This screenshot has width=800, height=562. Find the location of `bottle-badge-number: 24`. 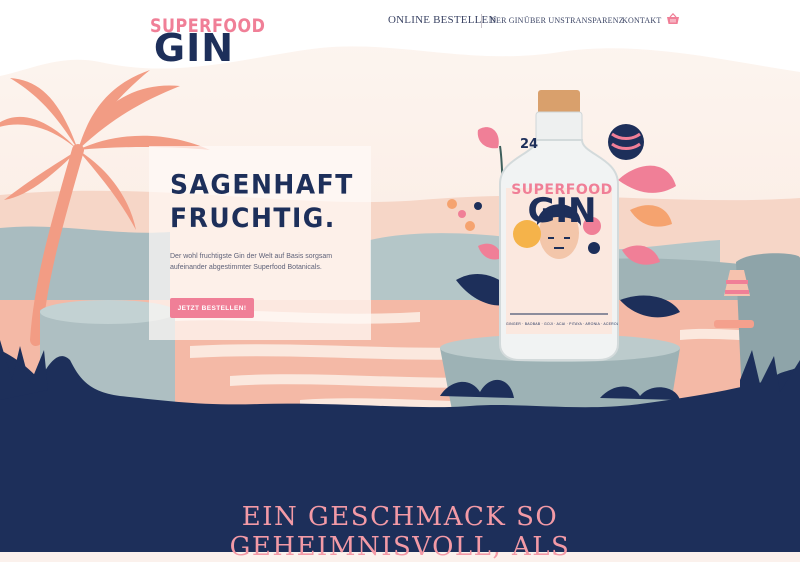

bottle-badge-number: 24 is located at coordinates (529, 144).